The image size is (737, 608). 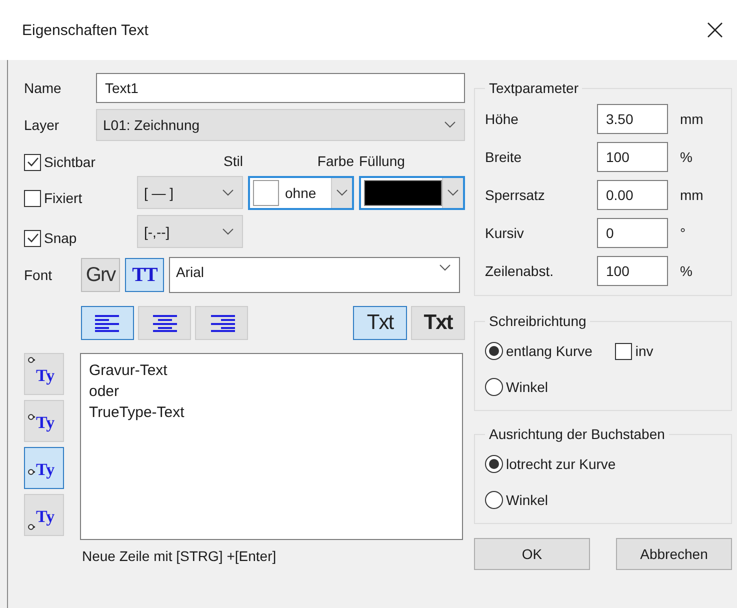 What do you see at coordinates (632, 195) in the screenshot?
I see `parameter-field: 0.00` at bounding box center [632, 195].